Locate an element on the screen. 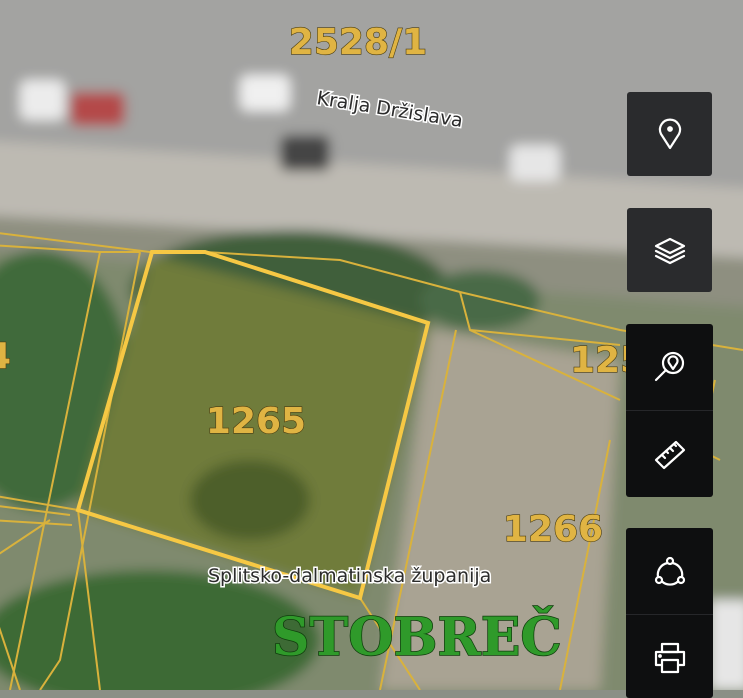 The image size is (743, 698). tools-group is located at coordinates (669, 410).